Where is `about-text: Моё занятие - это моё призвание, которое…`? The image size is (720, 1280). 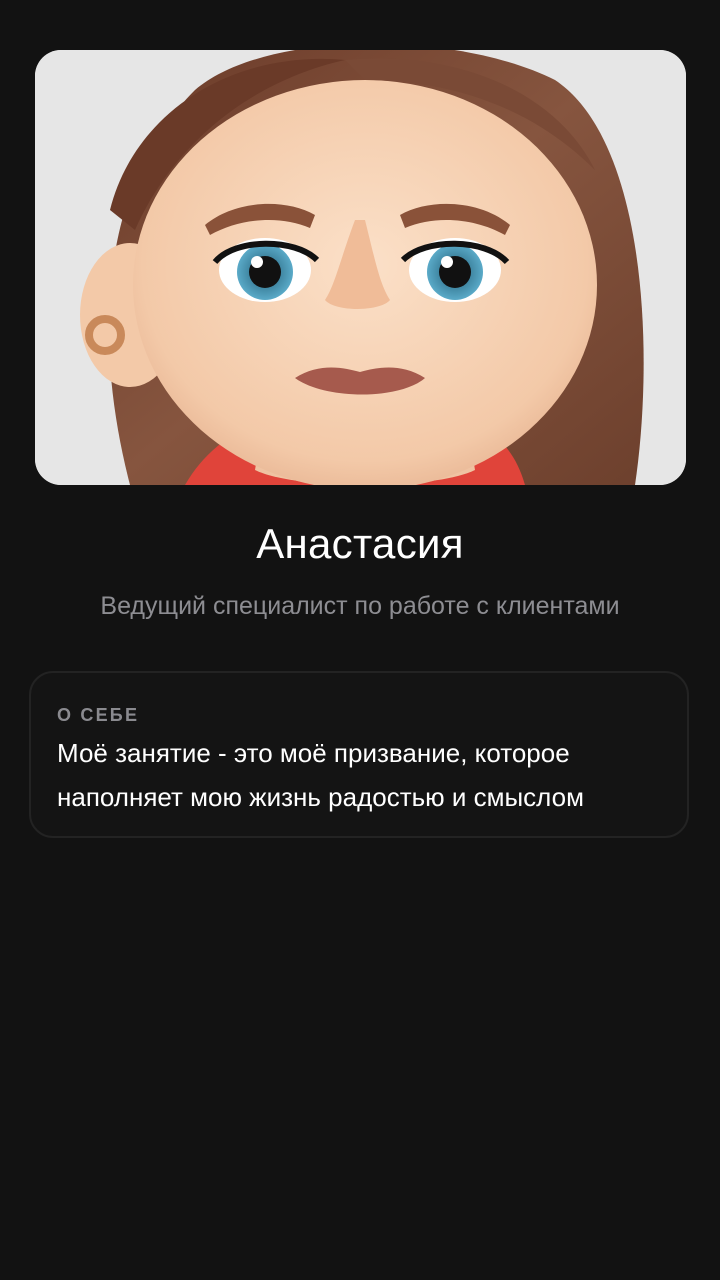
about-text: Моё занятие - это моё призвание, которое… is located at coordinates (320, 775).